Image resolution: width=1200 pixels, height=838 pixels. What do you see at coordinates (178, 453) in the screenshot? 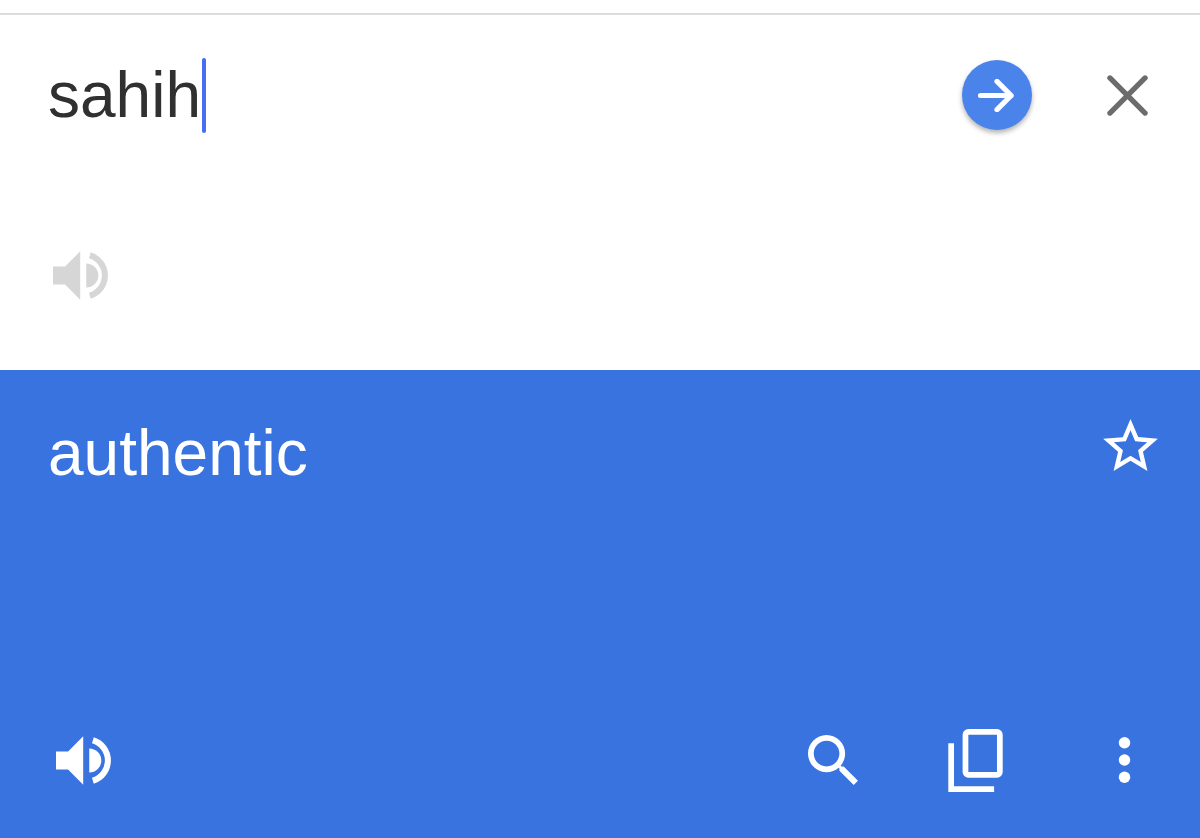
I see `translation-text: authentic` at bounding box center [178, 453].